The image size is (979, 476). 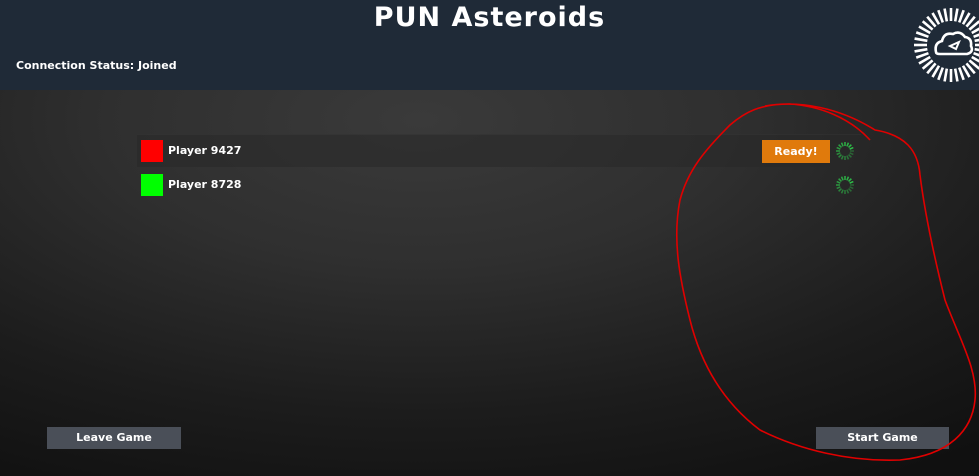 What do you see at coordinates (205, 184) in the screenshot?
I see `player-name: Player 8728` at bounding box center [205, 184].